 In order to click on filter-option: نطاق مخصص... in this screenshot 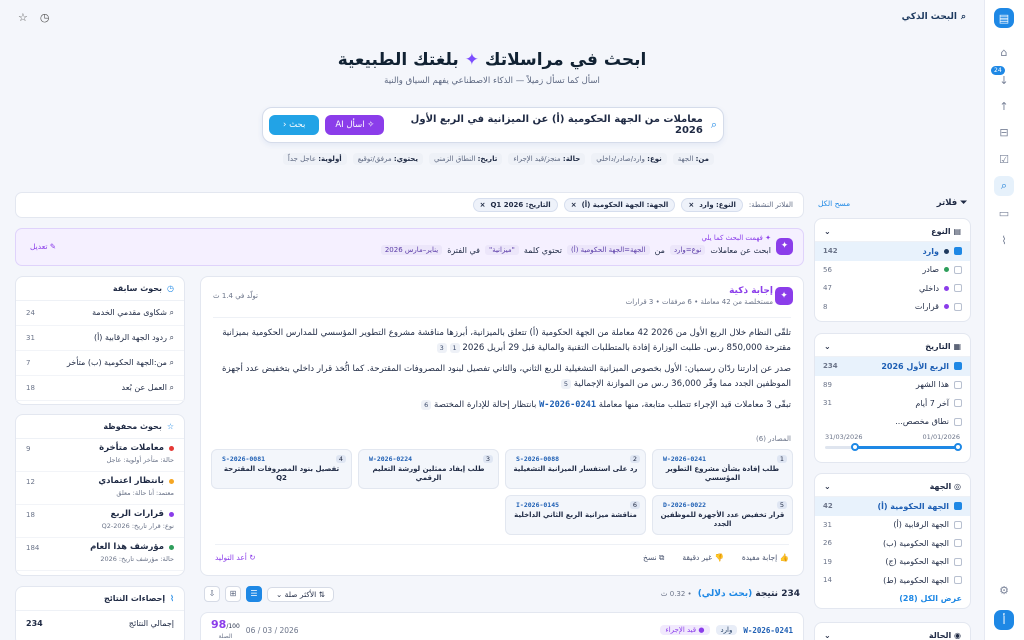, I will do `click(892, 422)`.